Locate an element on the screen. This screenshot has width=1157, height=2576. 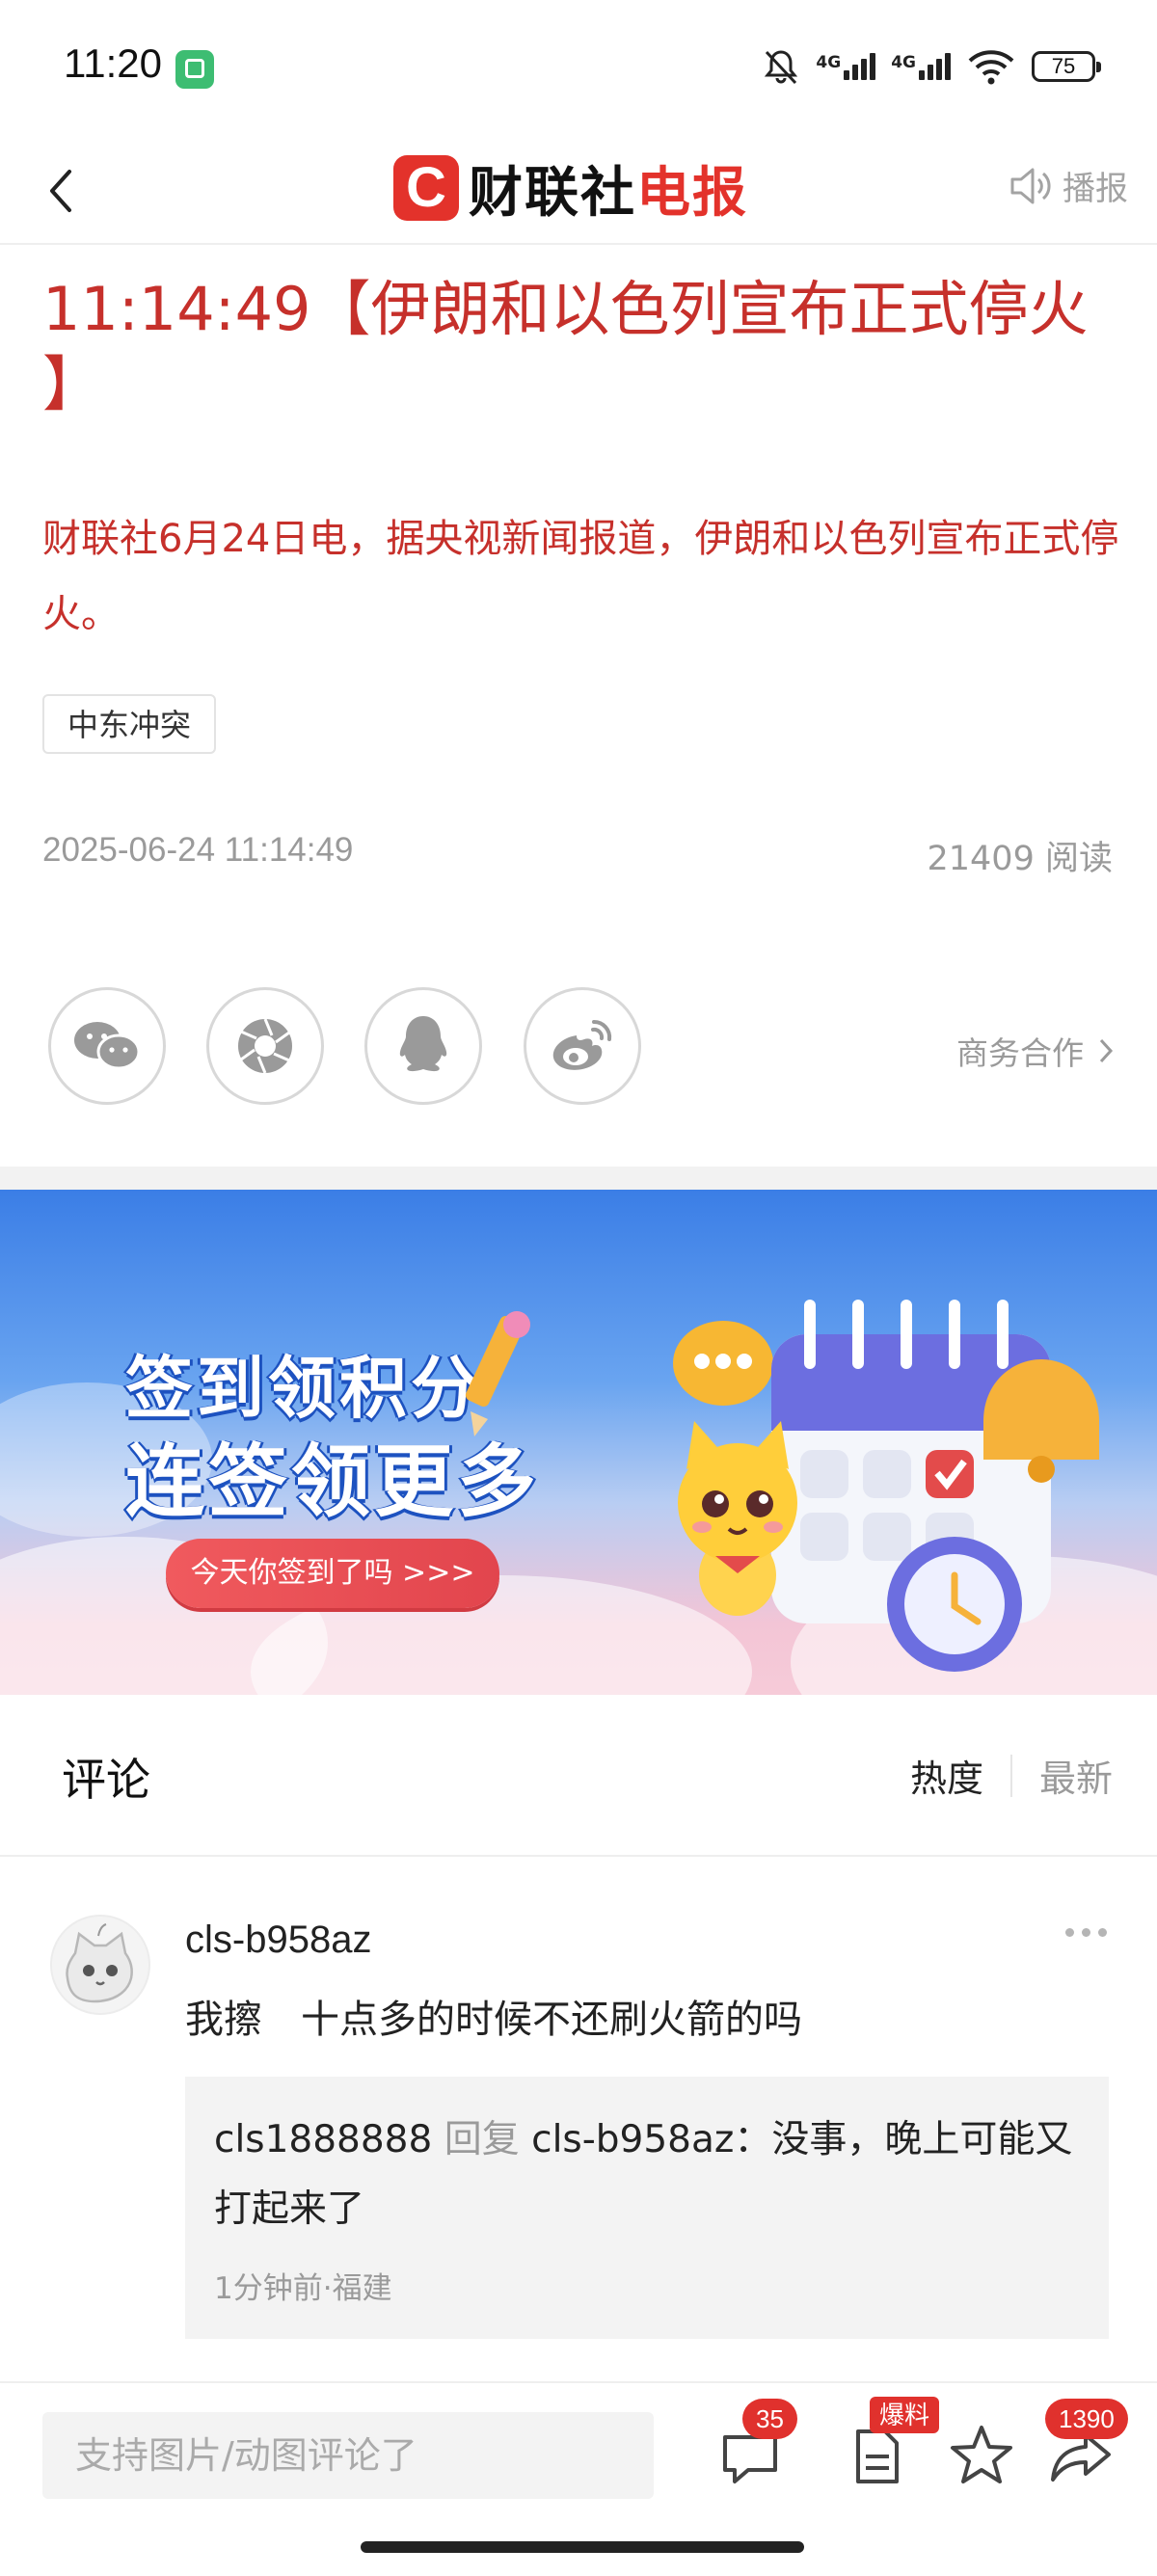
wifi-icon is located at coordinates (991, 68).